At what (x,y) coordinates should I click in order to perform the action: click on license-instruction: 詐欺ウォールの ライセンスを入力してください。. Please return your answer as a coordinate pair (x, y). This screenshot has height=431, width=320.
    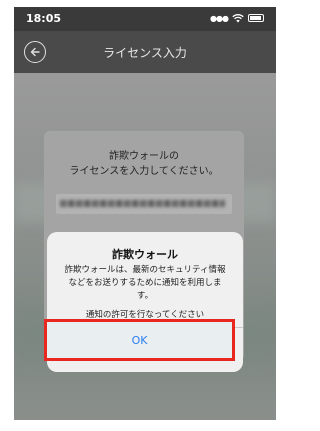
    Looking at the image, I should click on (144, 164).